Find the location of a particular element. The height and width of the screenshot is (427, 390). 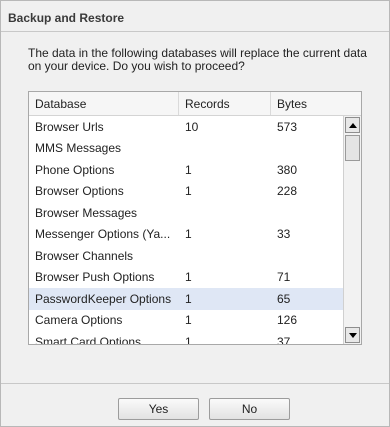

table-row: Browser Messages is located at coordinates (186, 213).